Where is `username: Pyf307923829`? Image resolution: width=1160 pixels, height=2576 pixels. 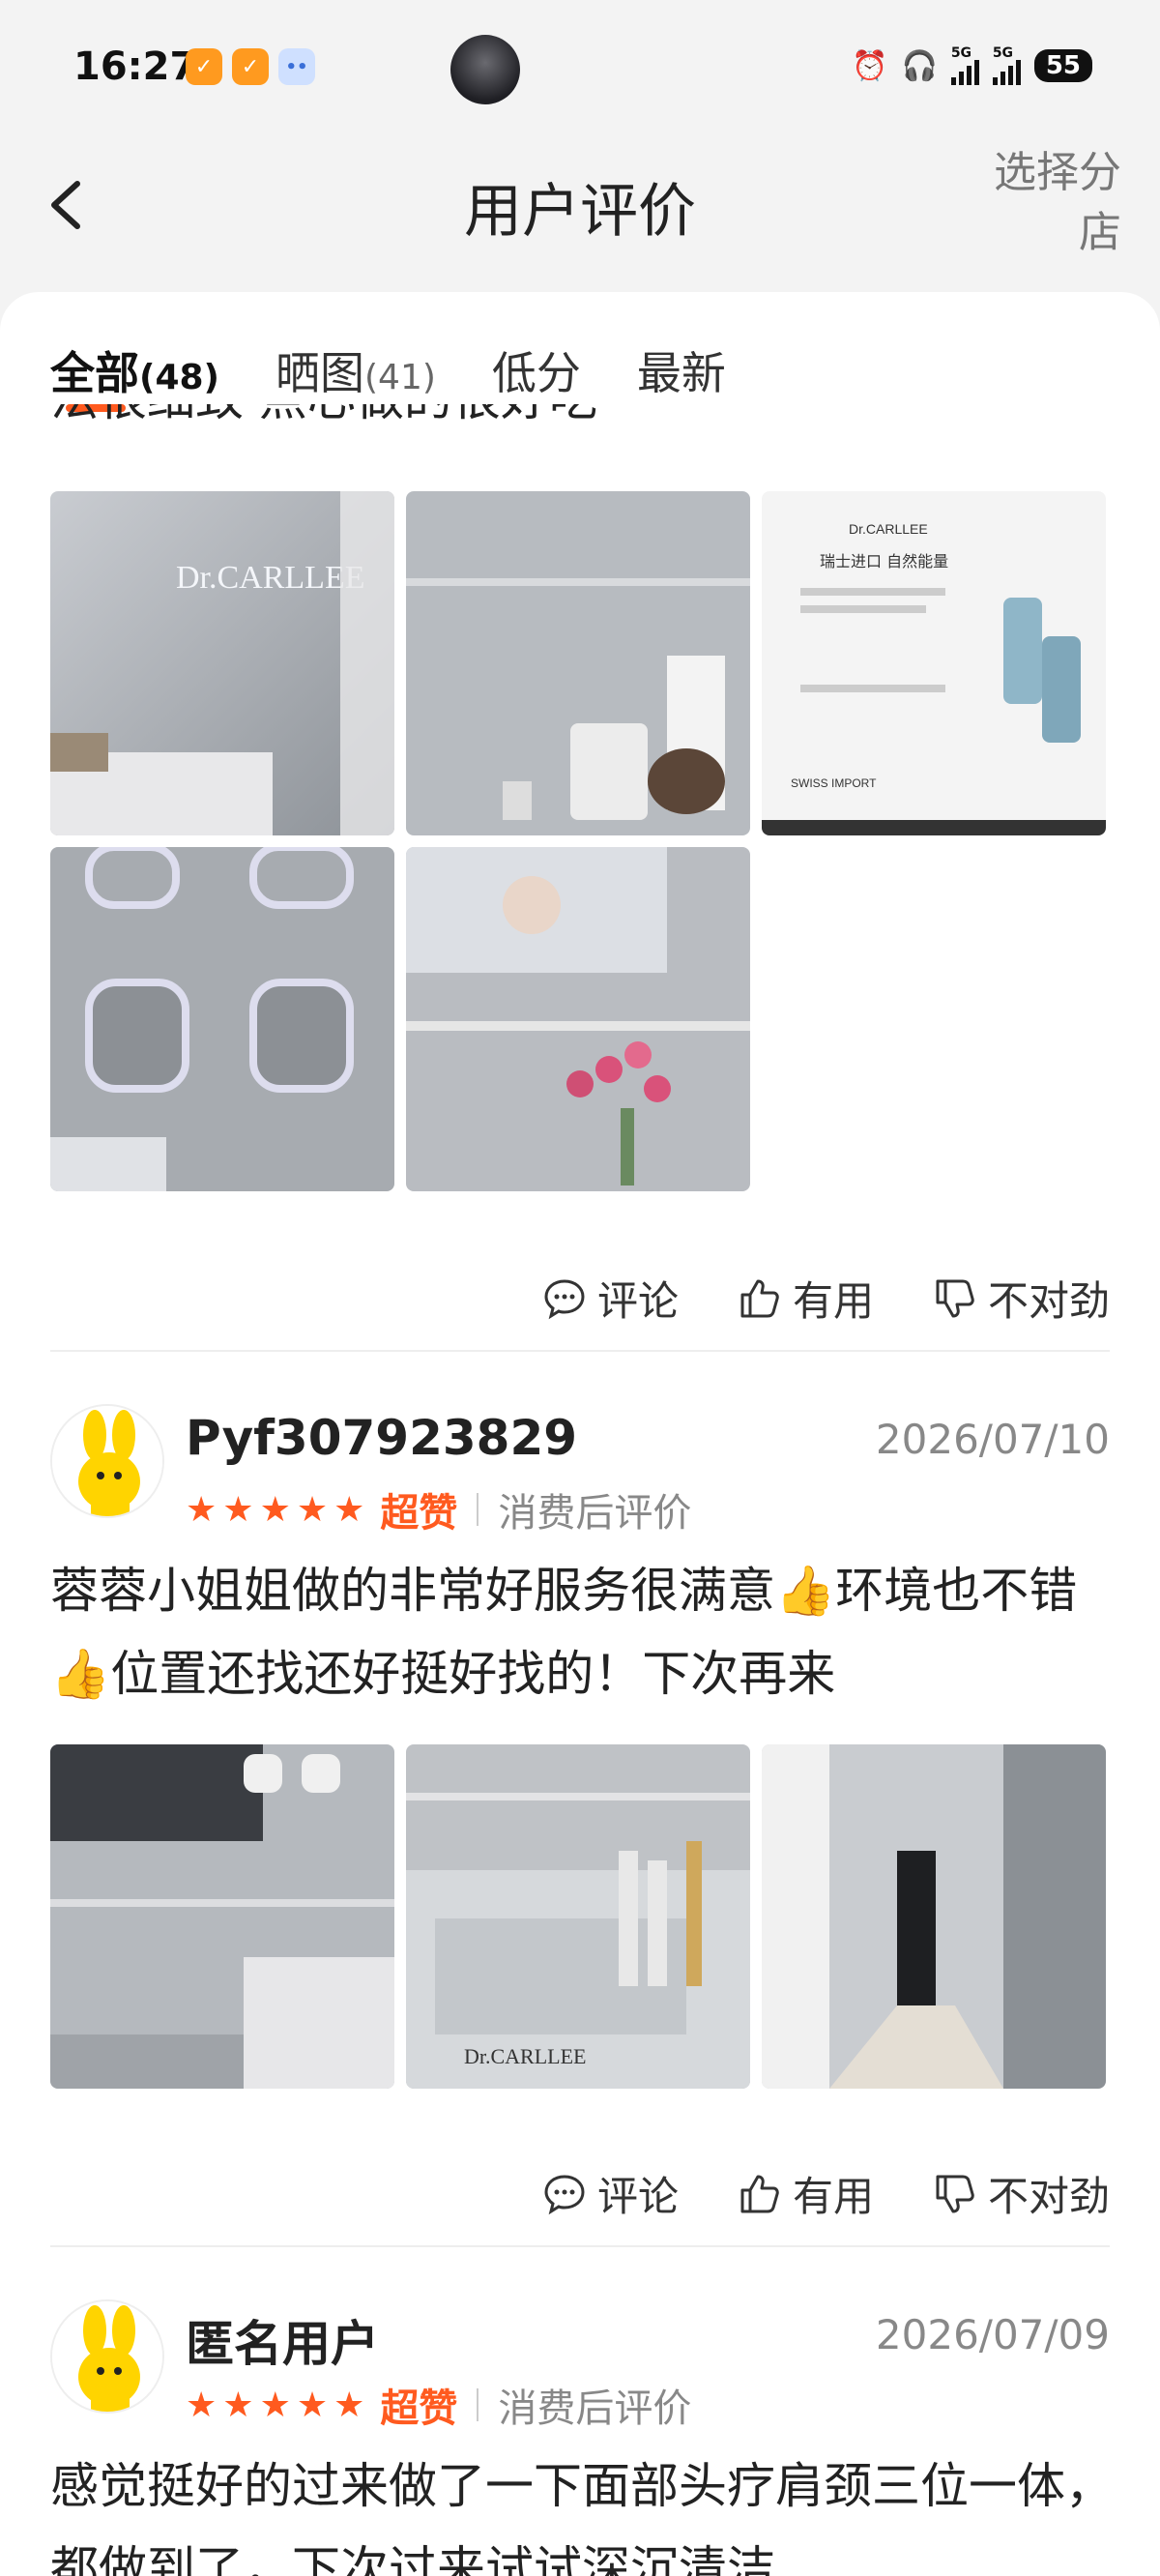
username: Pyf307923829 is located at coordinates (382, 1438).